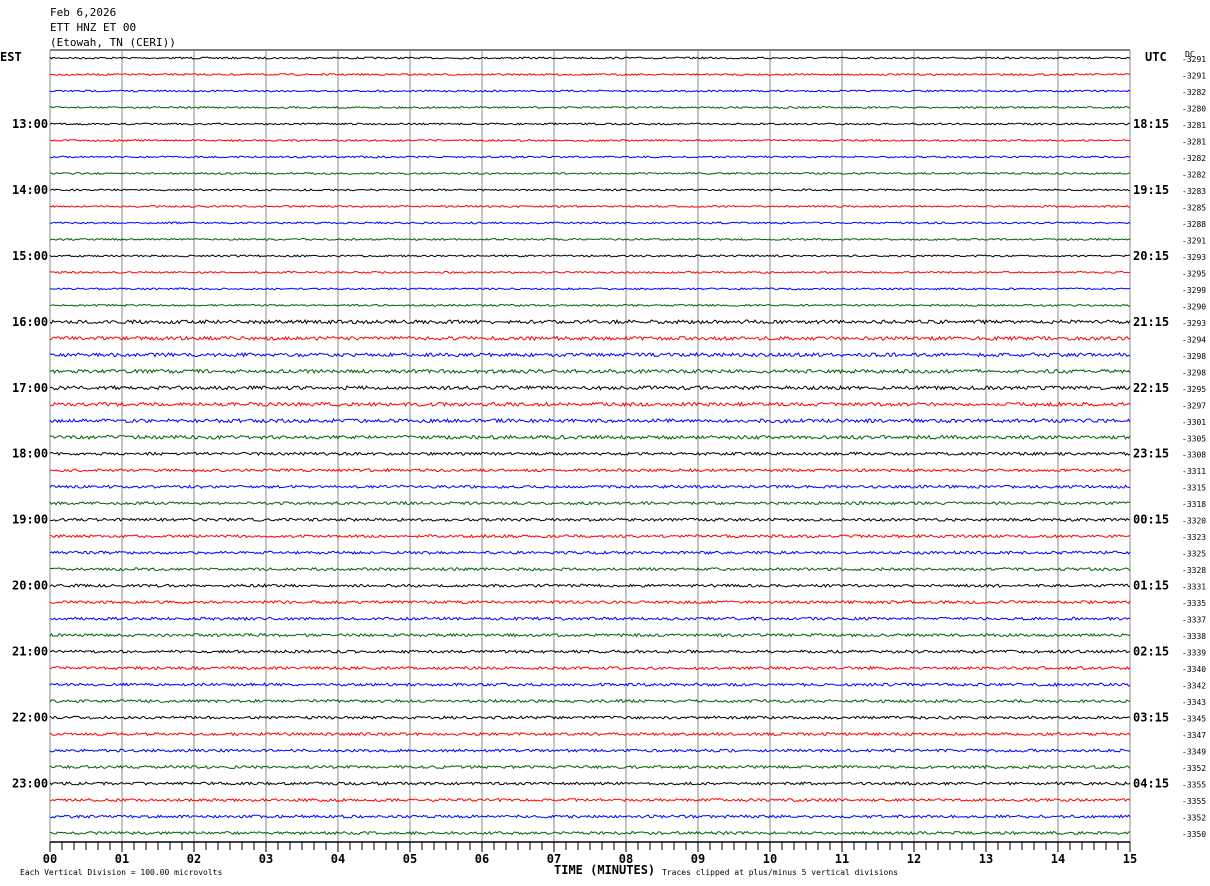  Describe the element at coordinates (1194, 191) in the screenshot. I see `dc-offset-label: -3283` at that location.